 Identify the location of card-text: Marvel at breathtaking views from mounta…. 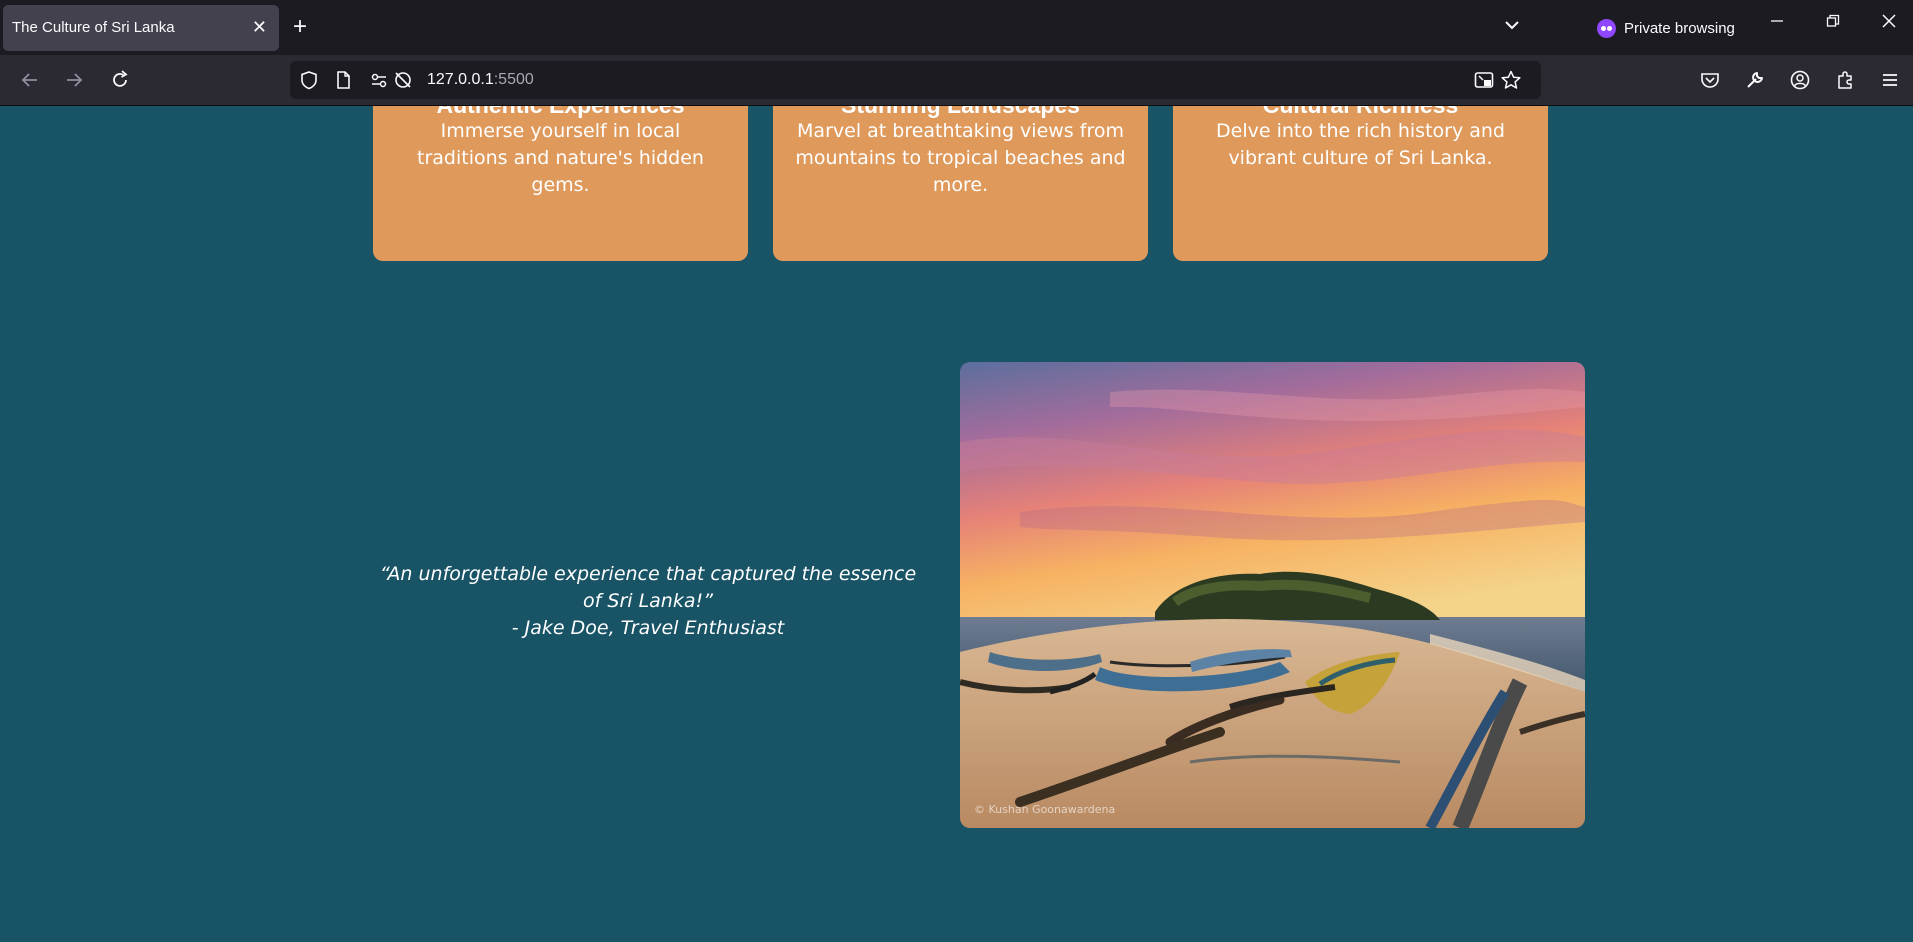
(960, 158).